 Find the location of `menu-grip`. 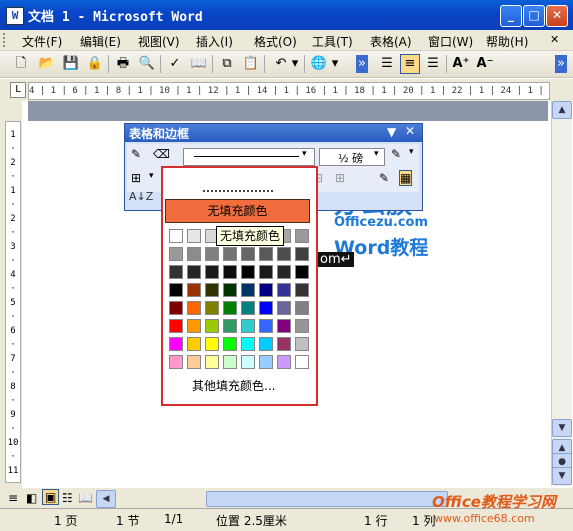

menu-grip is located at coordinates (5, 40).